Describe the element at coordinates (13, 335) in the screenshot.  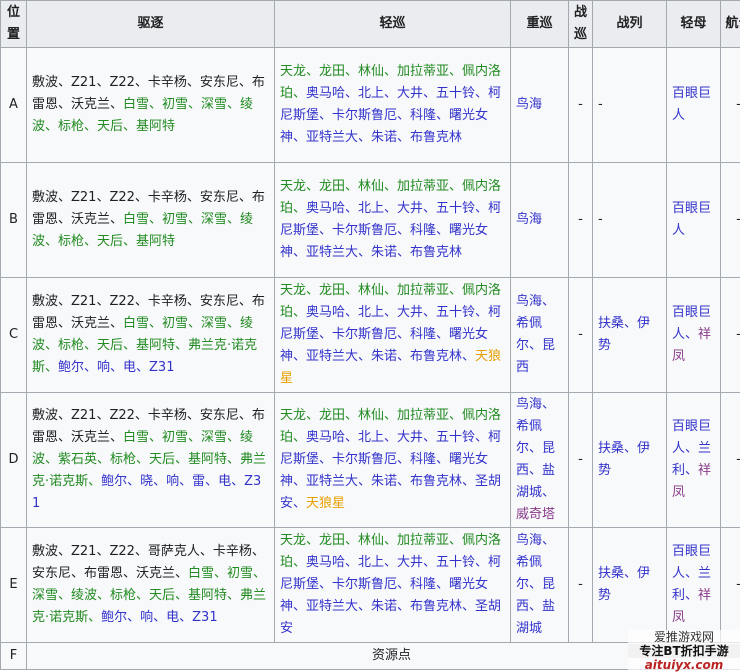
I see `position-cell: C` at that location.